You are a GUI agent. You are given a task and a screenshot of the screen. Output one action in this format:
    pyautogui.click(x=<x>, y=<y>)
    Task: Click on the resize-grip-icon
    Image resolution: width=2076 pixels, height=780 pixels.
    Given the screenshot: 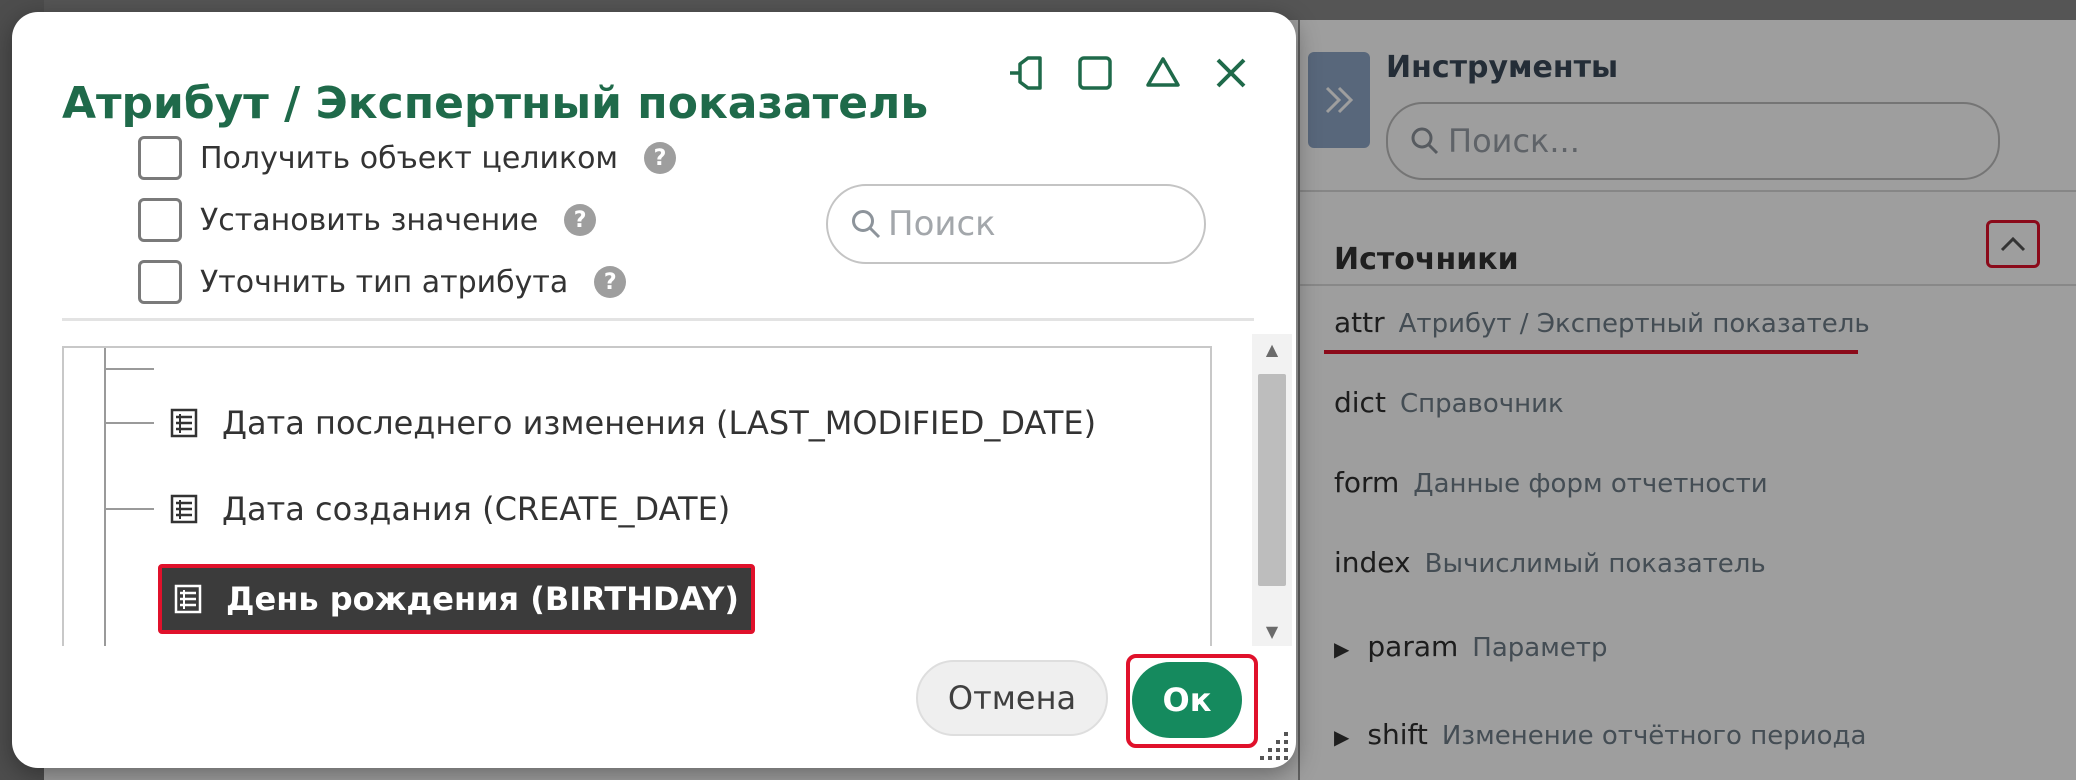 What is the action you would take?
    pyautogui.click(x=1275, y=747)
    